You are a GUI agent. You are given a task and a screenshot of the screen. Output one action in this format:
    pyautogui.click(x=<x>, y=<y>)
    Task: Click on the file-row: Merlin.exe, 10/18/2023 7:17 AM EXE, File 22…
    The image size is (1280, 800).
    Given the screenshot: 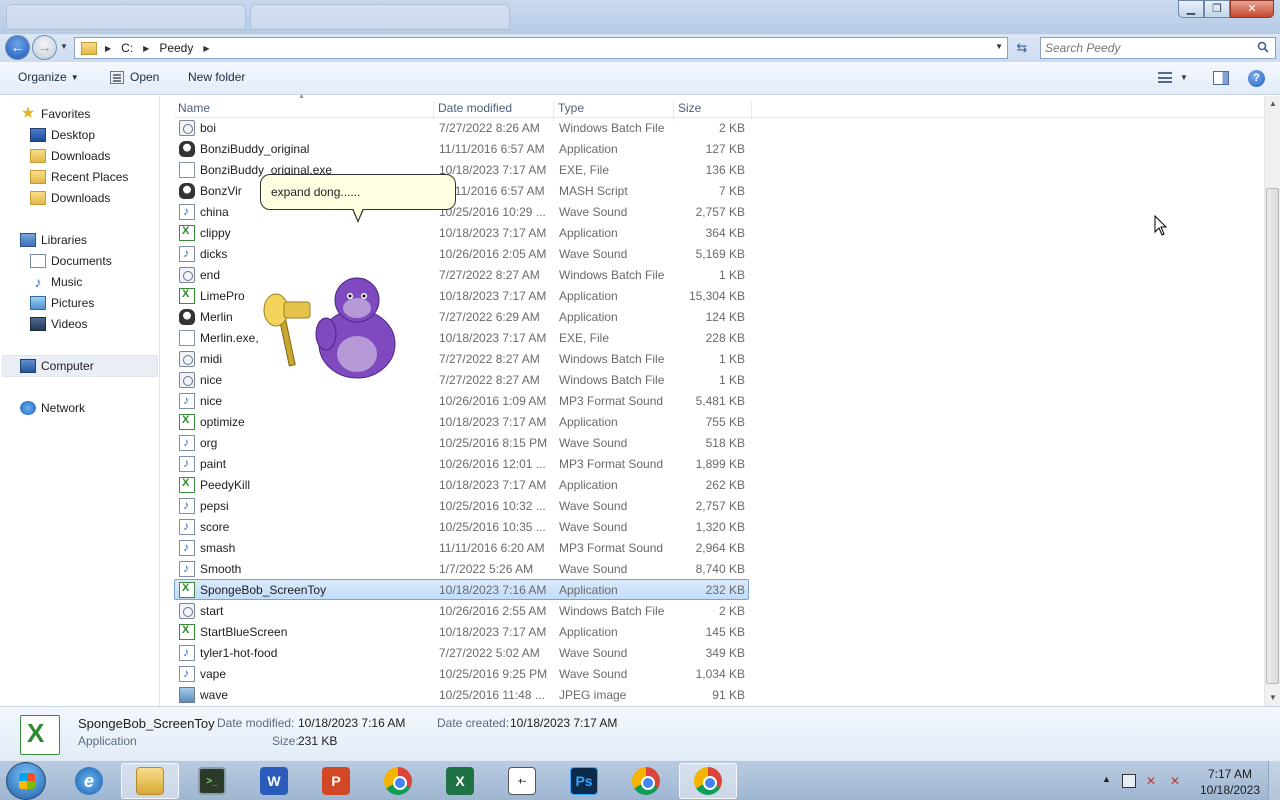 What is the action you would take?
    pyautogui.click(x=461, y=337)
    